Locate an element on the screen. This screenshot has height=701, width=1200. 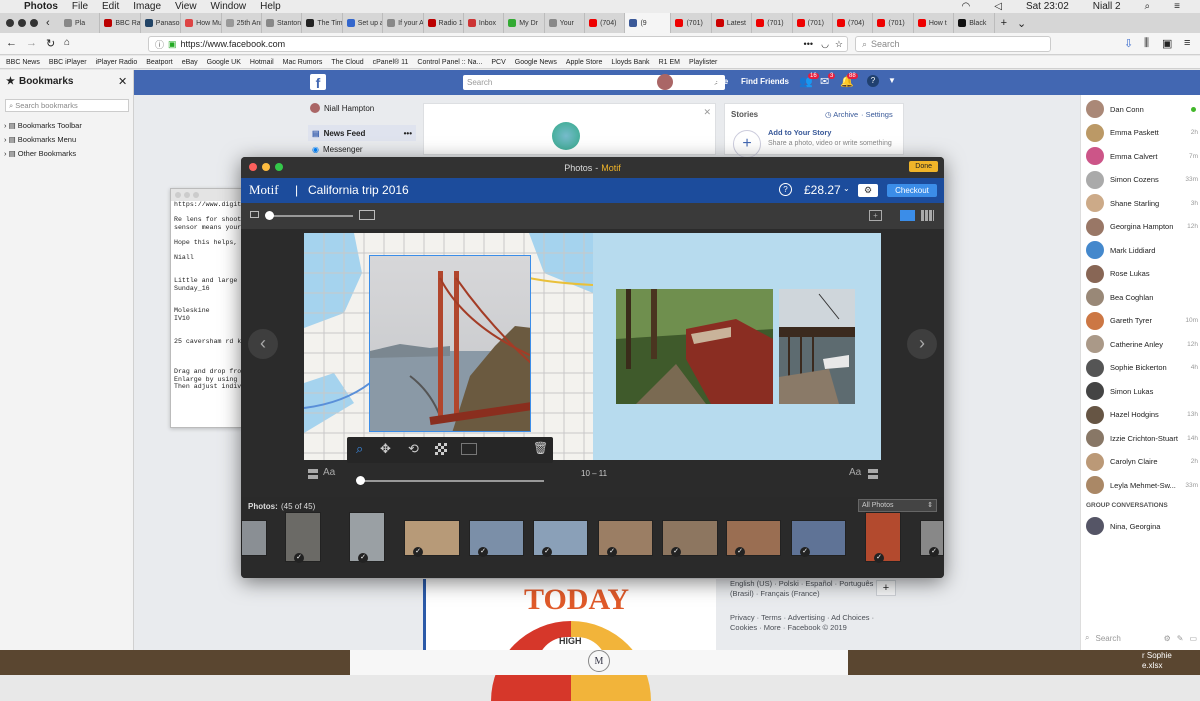
menu-window: Window is located at coordinates (229, 6).